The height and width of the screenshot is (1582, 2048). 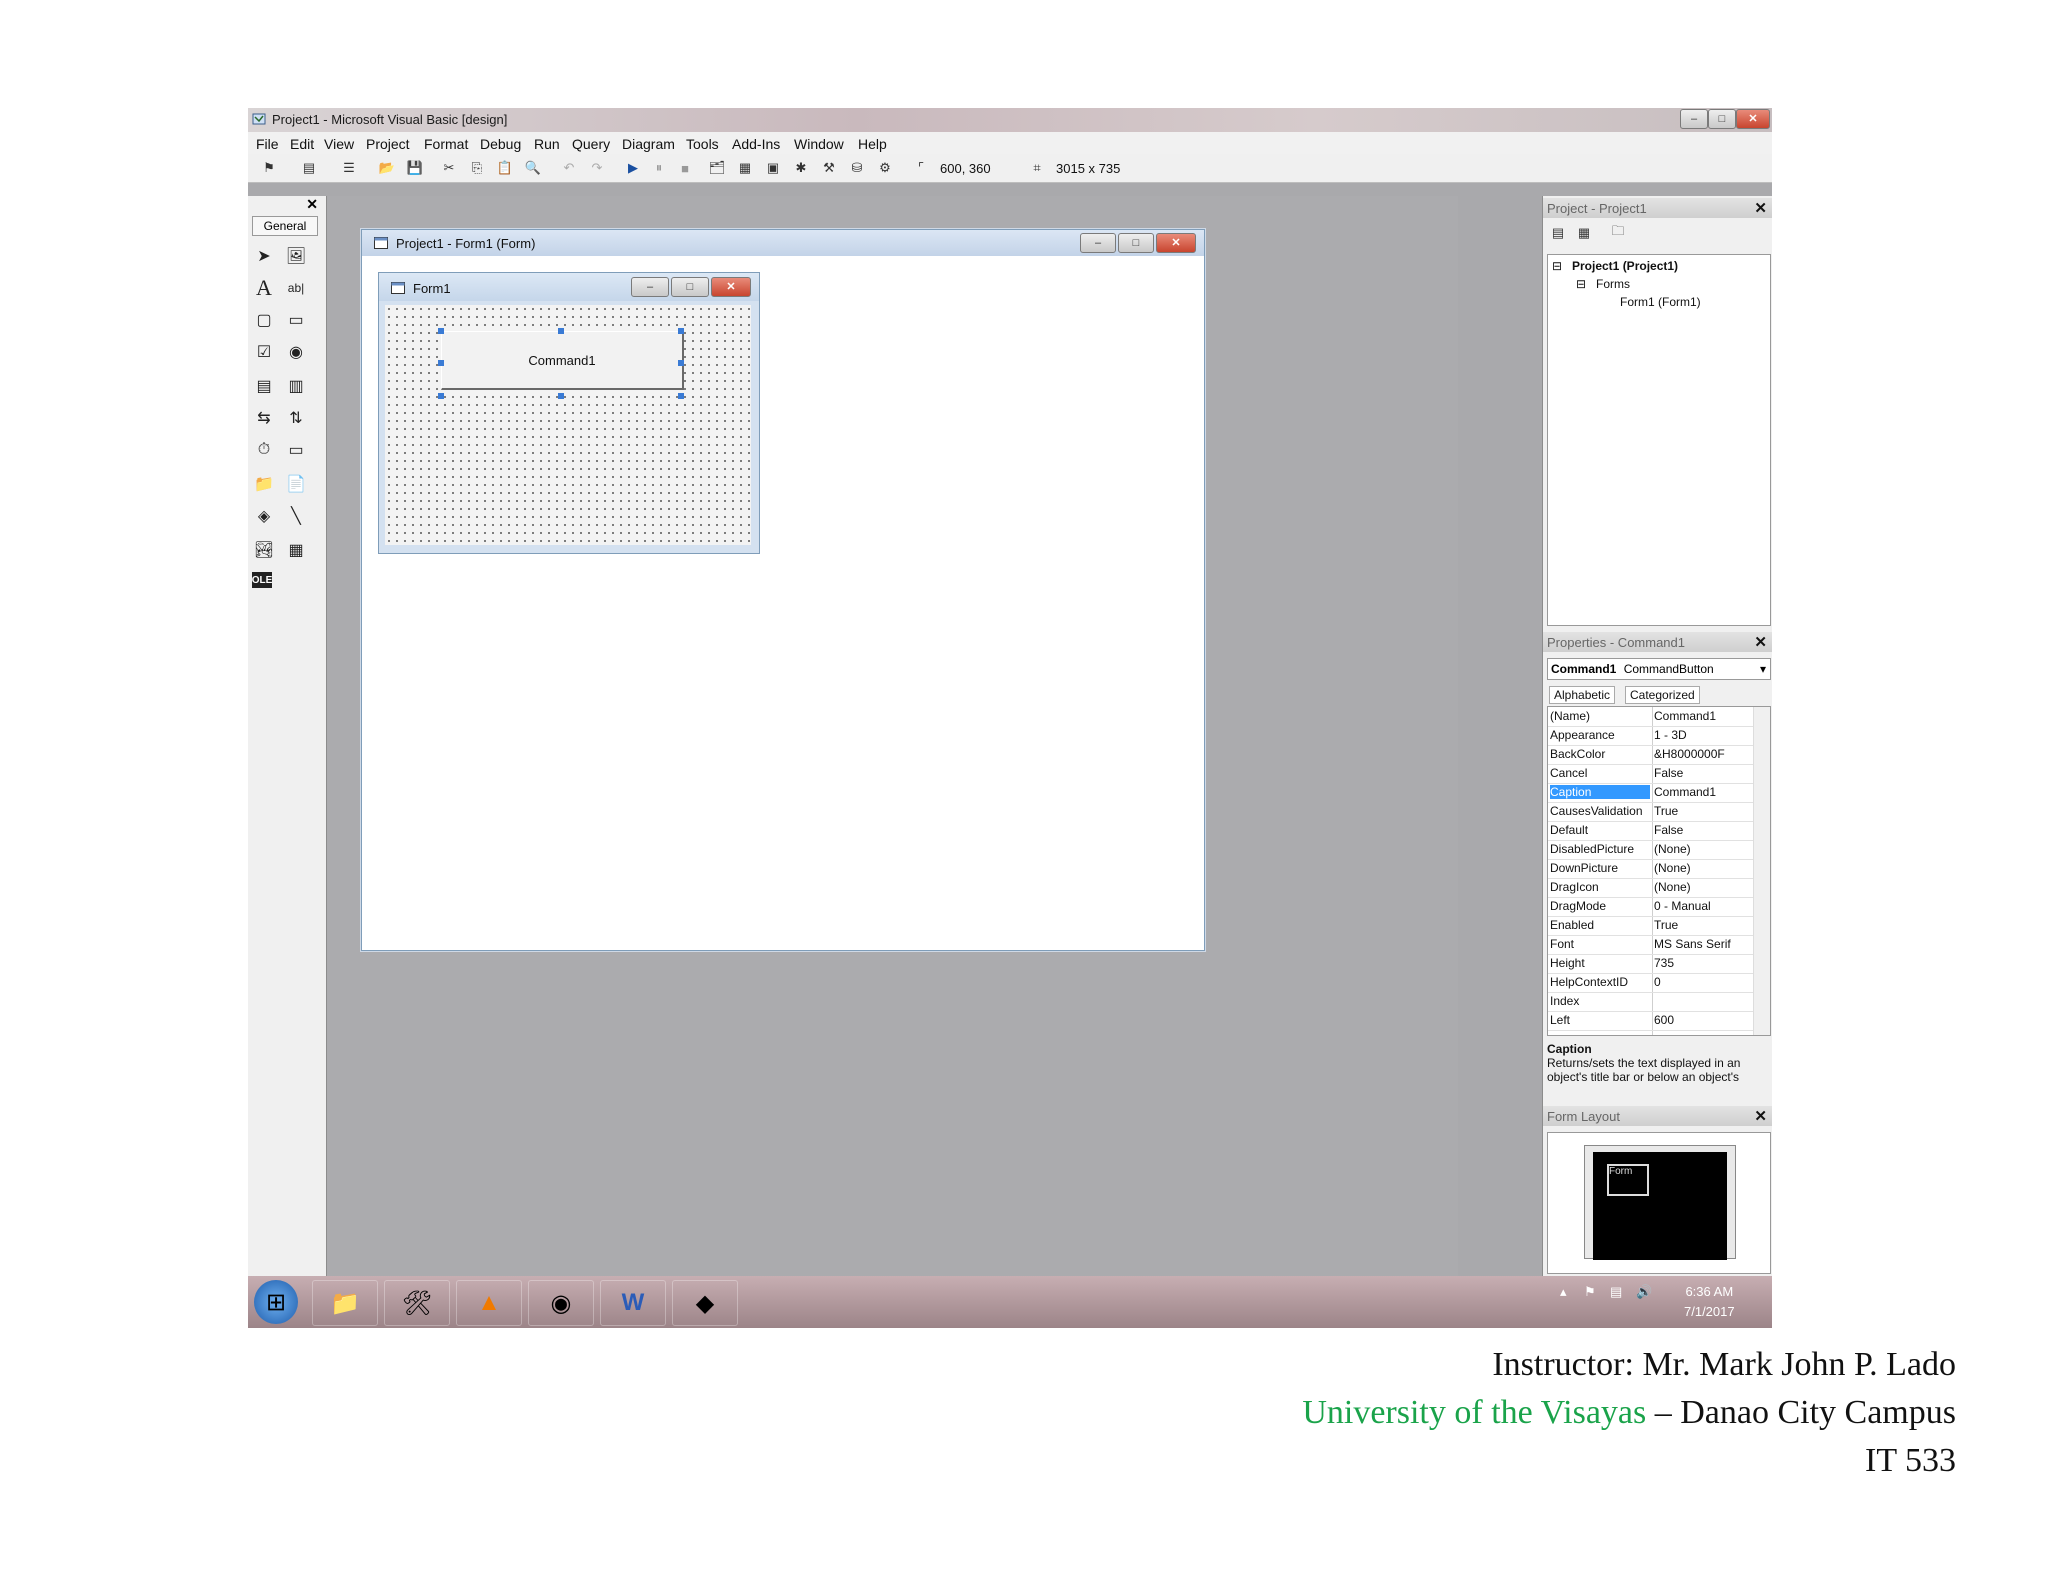 I want to click on minimize-button: –, so click(x=1694, y=119).